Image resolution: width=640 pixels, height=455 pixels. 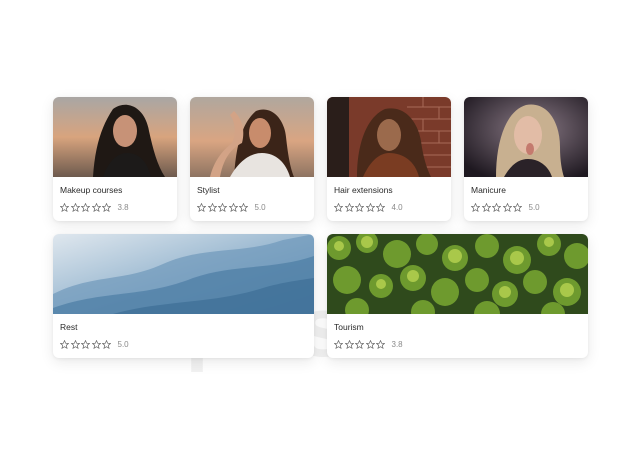 I want to click on category-card-manicure: Manicure 5.0, so click(x=526, y=159).